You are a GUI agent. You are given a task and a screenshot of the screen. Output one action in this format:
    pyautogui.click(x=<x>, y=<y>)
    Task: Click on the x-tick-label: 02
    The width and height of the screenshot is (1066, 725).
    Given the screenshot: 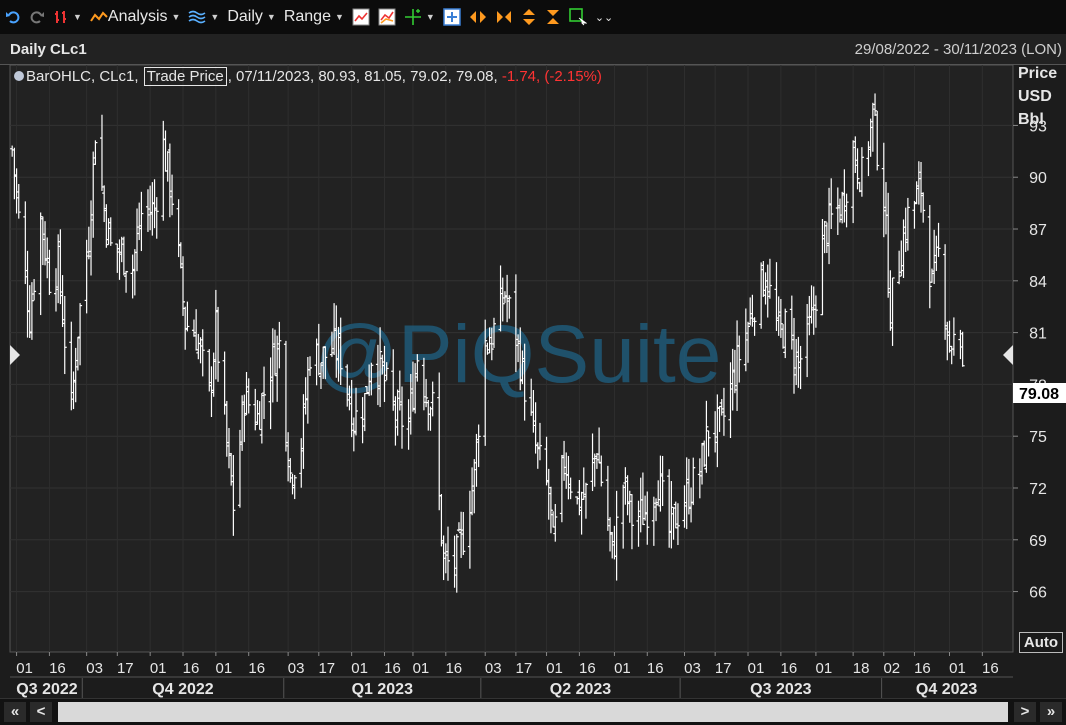 What is the action you would take?
    pyautogui.click(x=891, y=668)
    